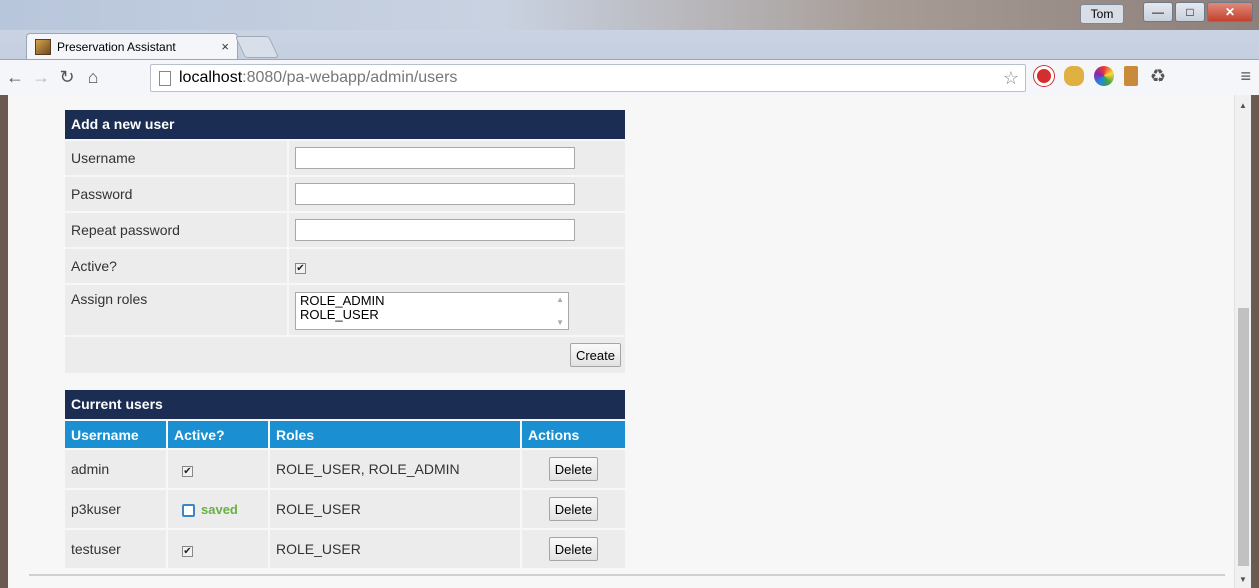  Describe the element at coordinates (67, 78) in the screenshot. I see `reload-icon: ↻` at that location.